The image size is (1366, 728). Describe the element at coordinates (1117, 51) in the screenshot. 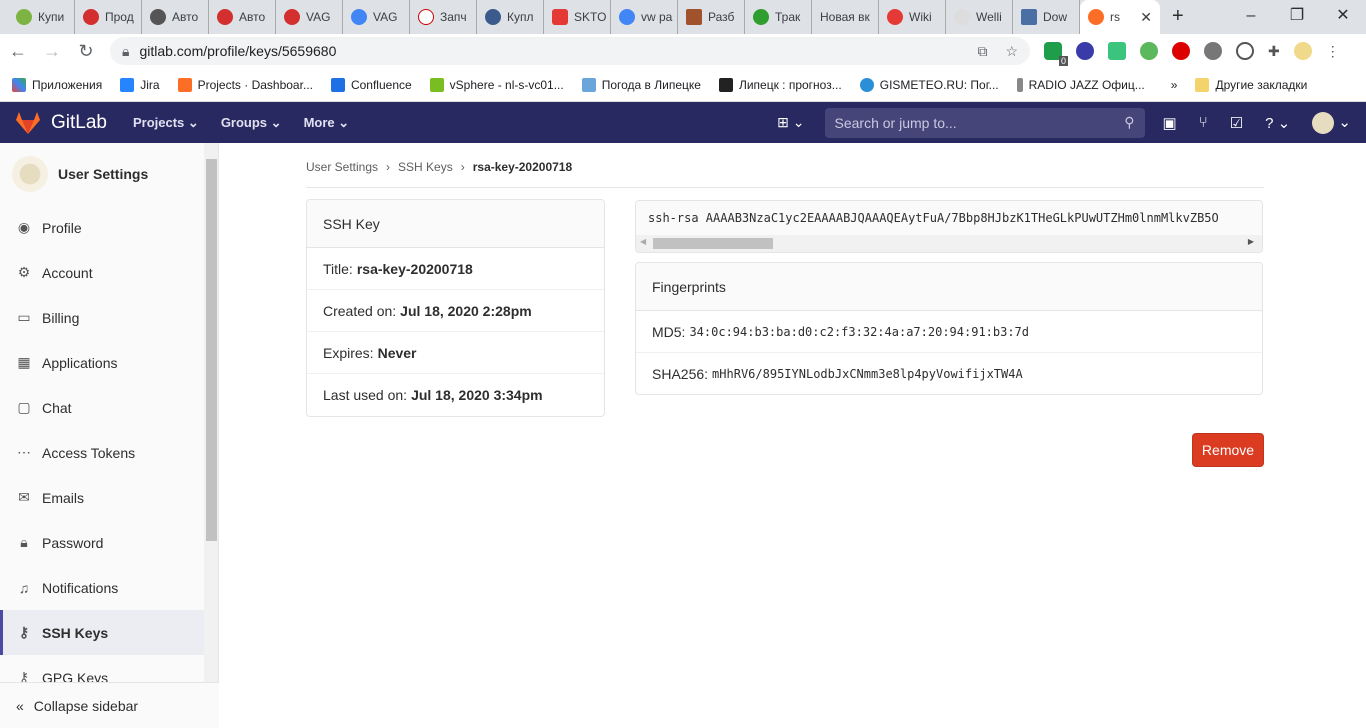

I see `extension-touch-icon` at that location.